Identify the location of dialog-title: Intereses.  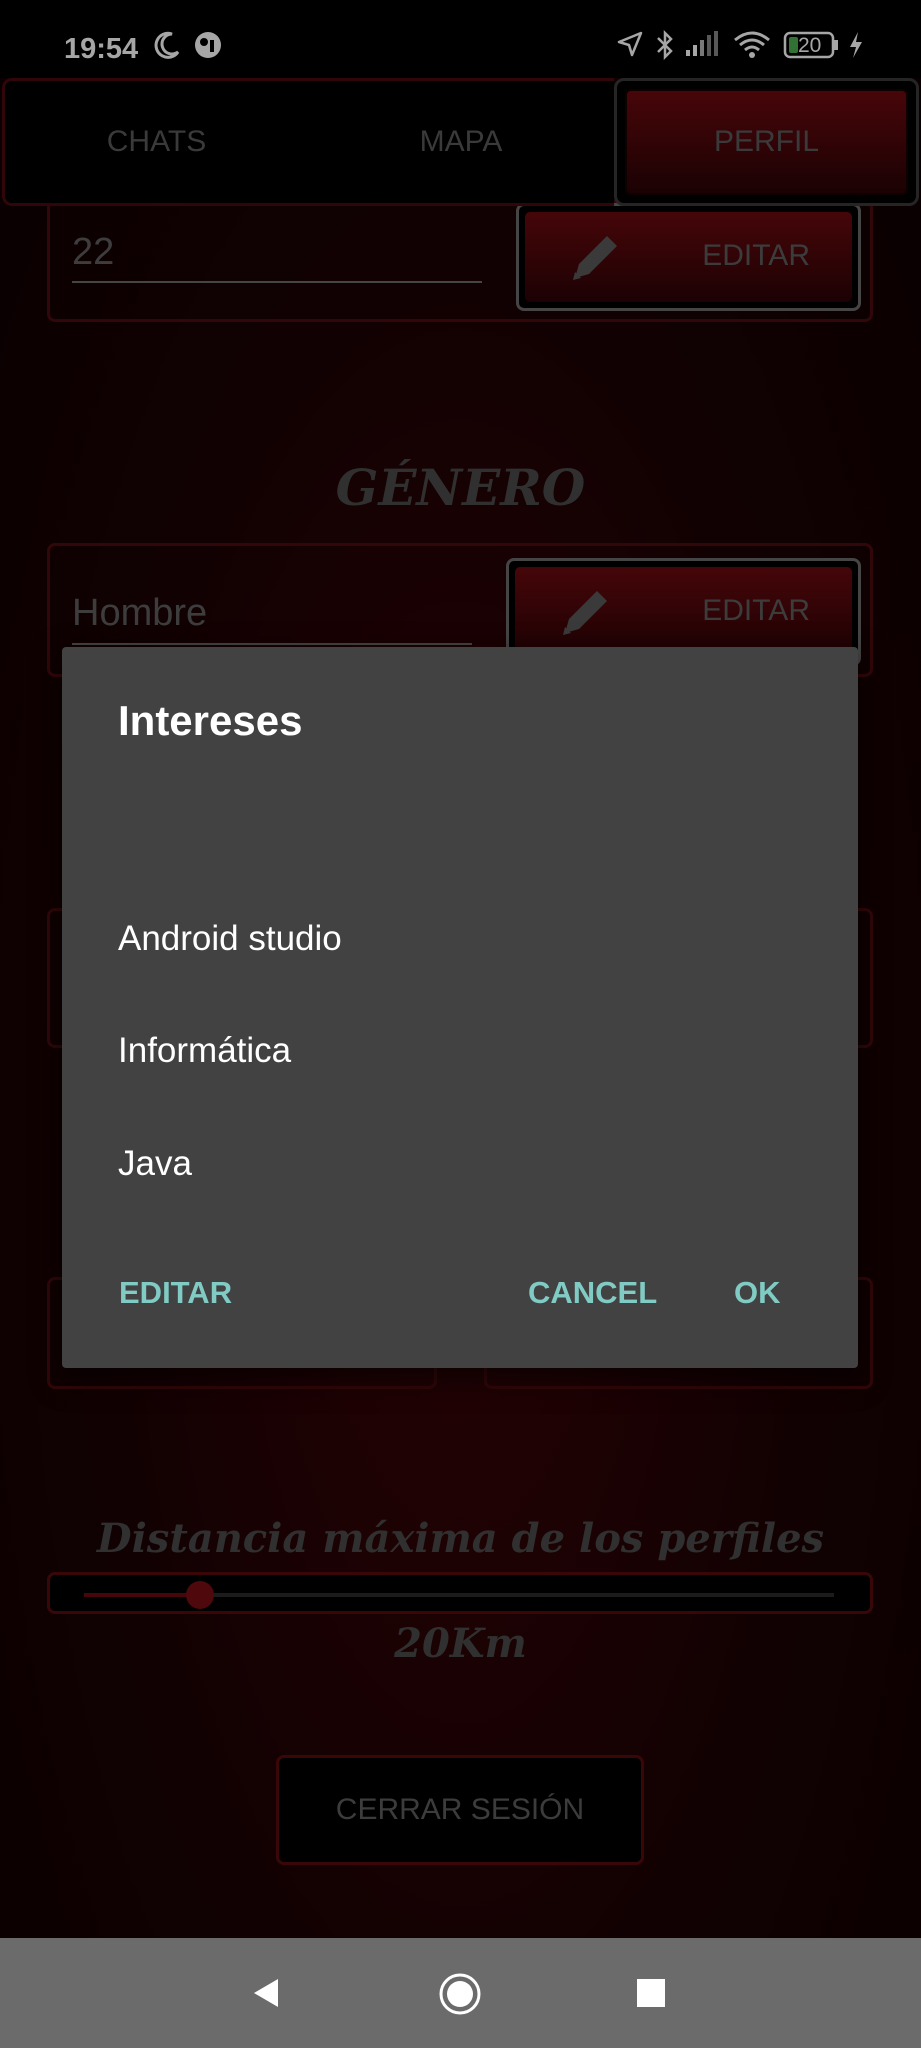
(210, 720).